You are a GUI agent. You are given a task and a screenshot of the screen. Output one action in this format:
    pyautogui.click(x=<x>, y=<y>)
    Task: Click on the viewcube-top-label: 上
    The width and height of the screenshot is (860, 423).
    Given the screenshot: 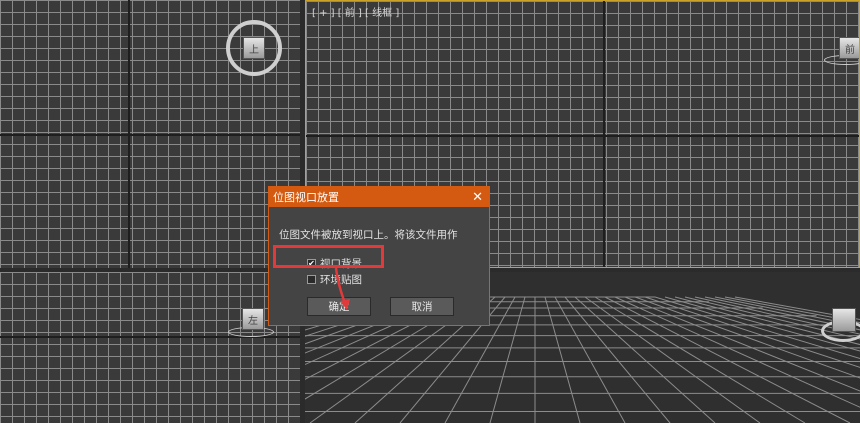 What is the action you would take?
    pyautogui.click(x=254, y=50)
    